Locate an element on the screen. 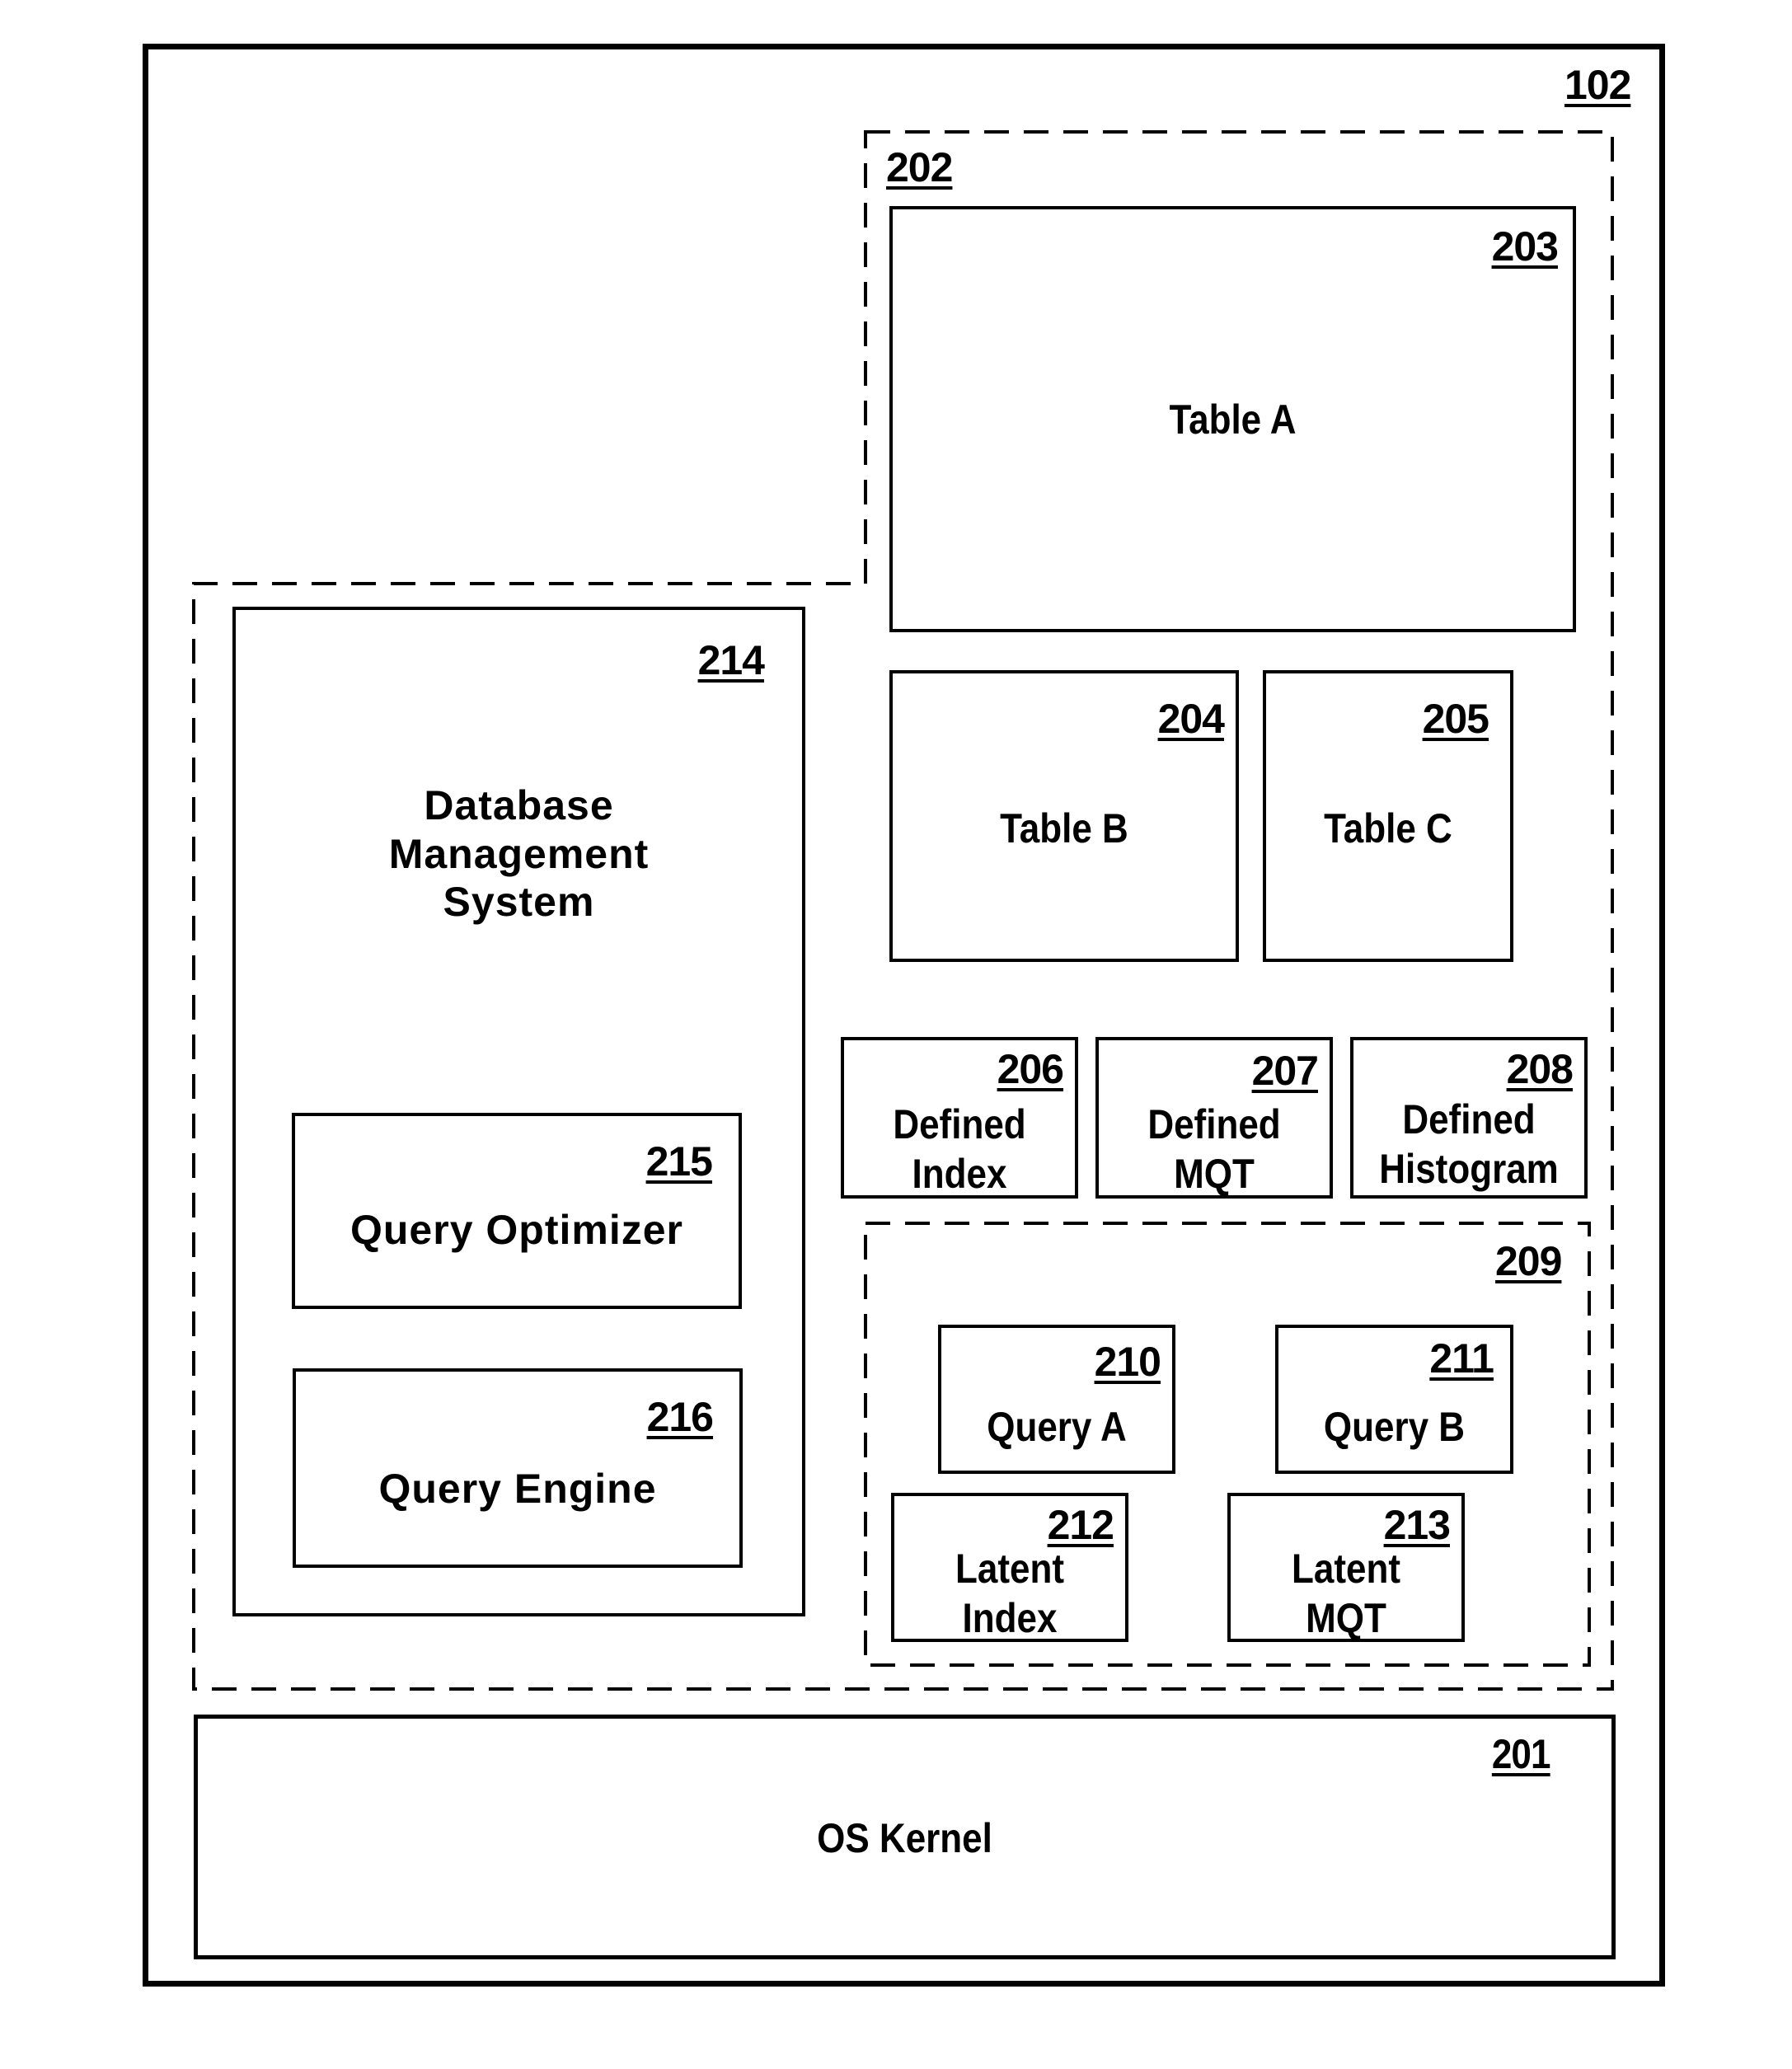 The height and width of the screenshot is (2069, 1792). defined-histogram-line1: Defined is located at coordinates (1469, 1119).